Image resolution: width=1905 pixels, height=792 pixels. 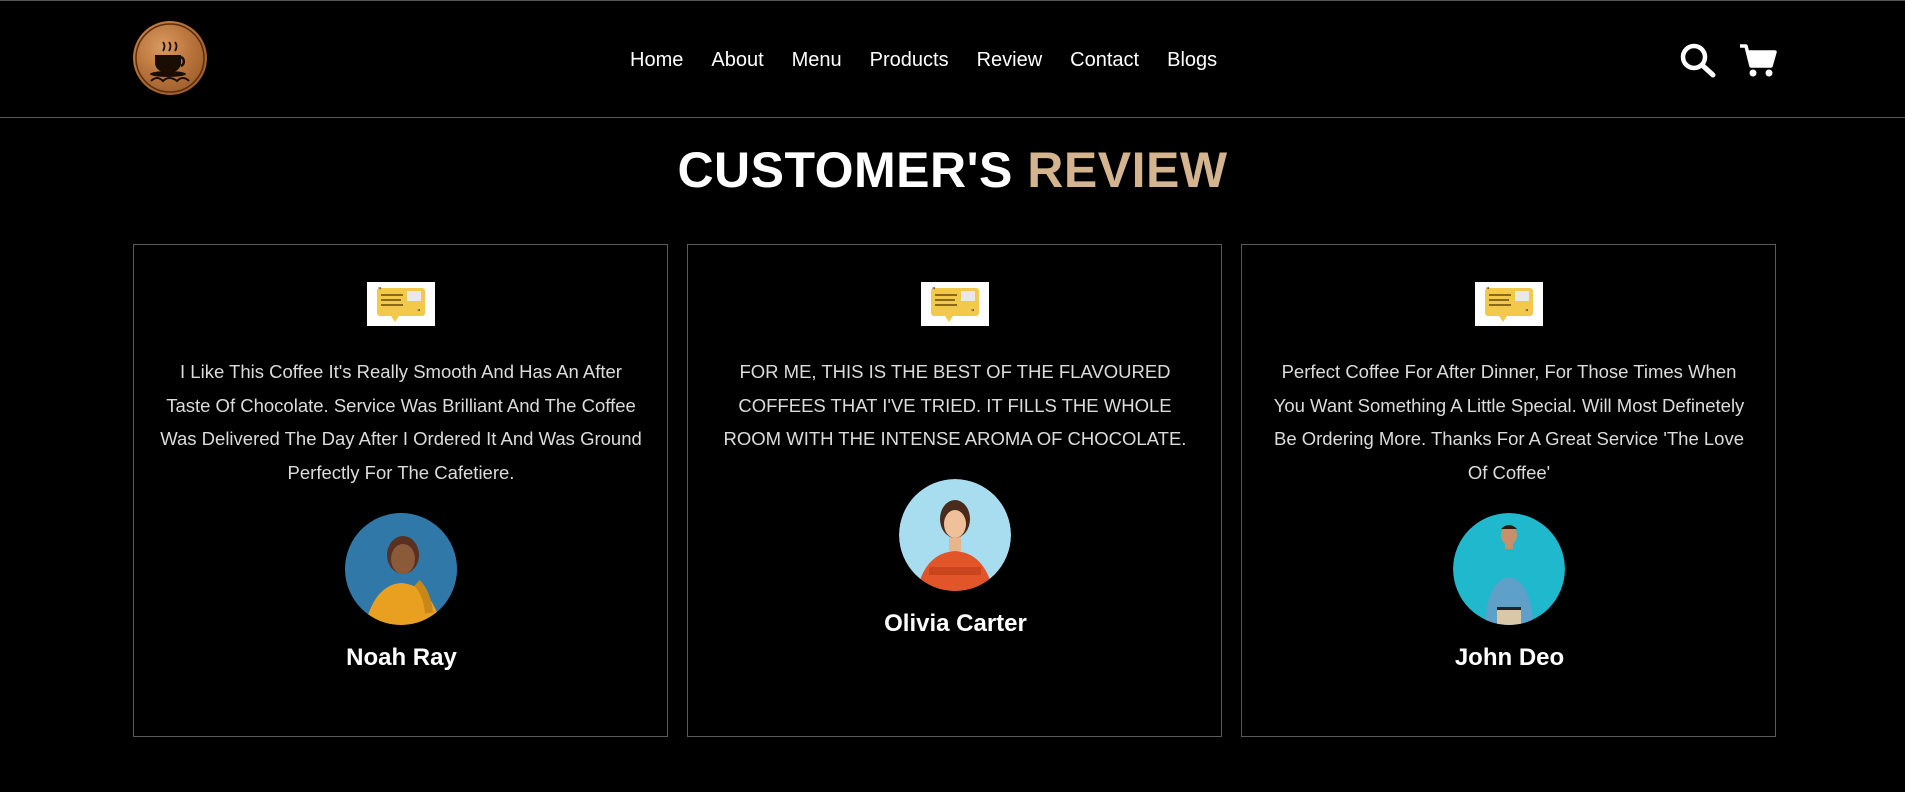 What do you see at coordinates (817, 60) in the screenshot?
I see `nav-menu: Menu` at bounding box center [817, 60].